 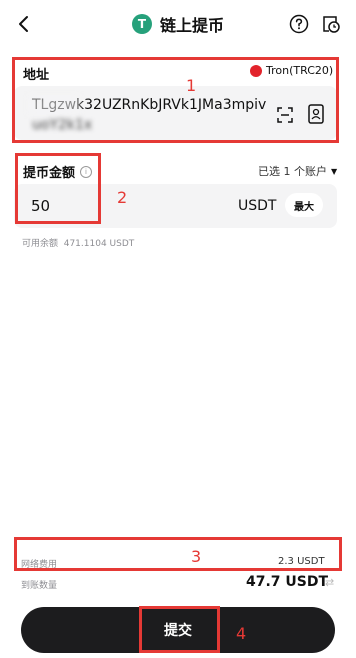 I want to click on max-button-label: 最大, so click(x=304, y=207).